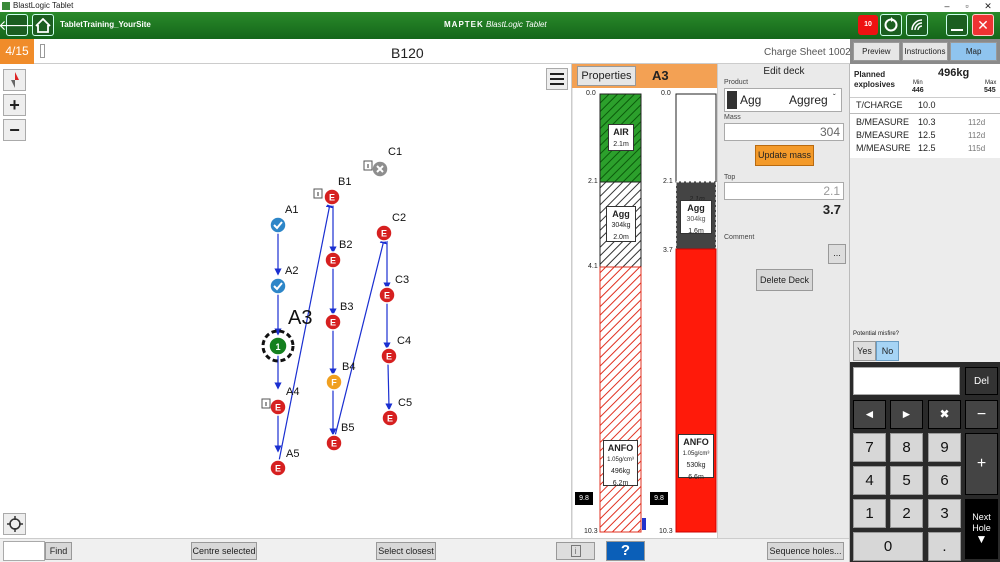  What do you see at coordinates (864, 351) in the screenshot?
I see `misfire-yes-button: Yes` at bounding box center [864, 351].